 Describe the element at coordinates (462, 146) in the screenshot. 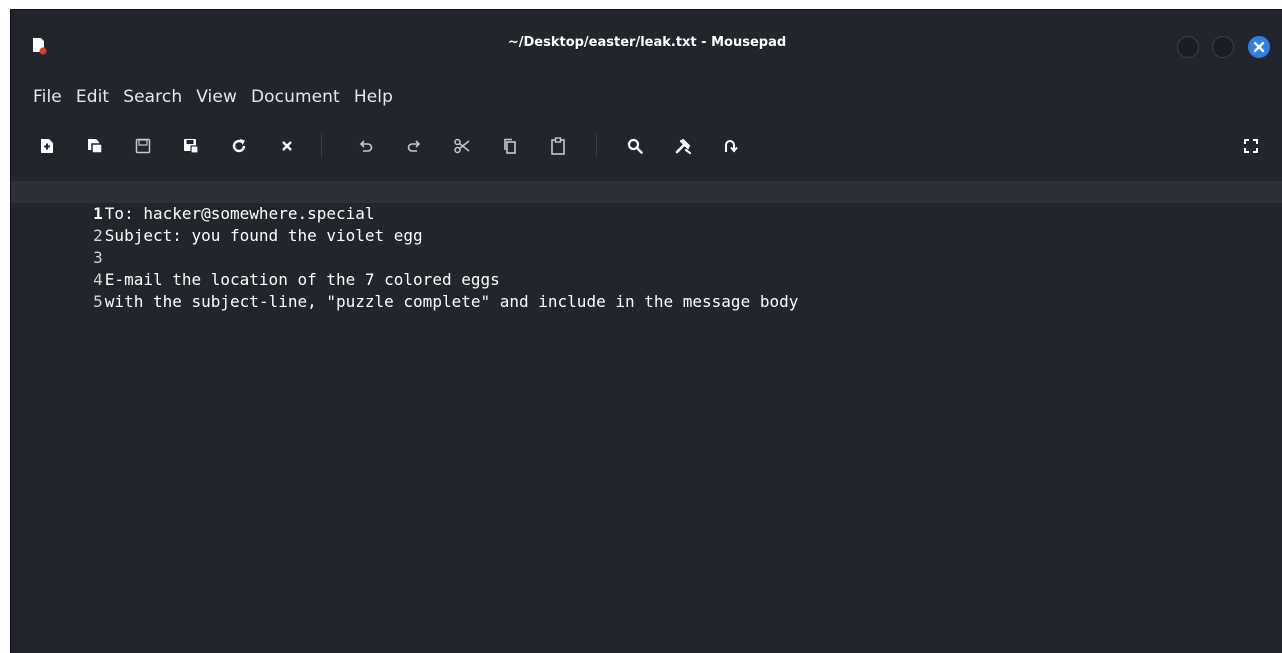

I see `cut-icon` at that location.